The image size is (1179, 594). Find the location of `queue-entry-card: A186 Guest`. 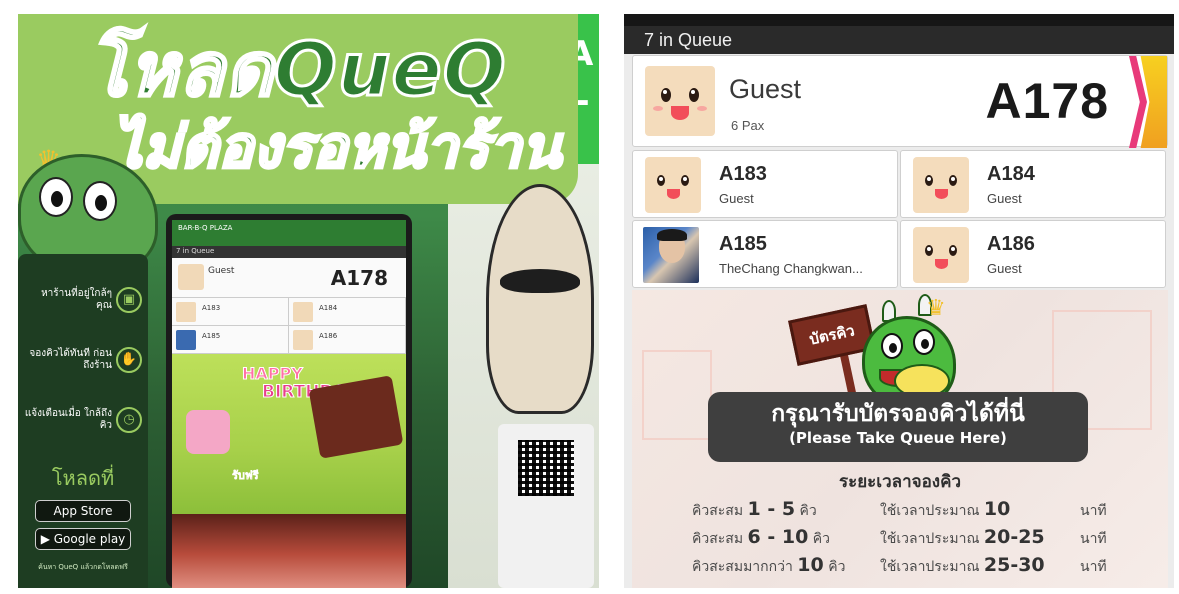

queue-entry-card: A186 Guest is located at coordinates (1033, 254).